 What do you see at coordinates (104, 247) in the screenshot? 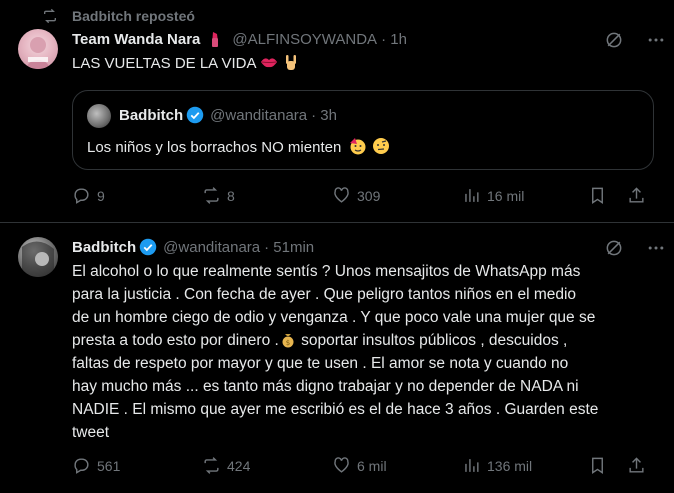
I see `display-name: Badbitch` at bounding box center [104, 247].